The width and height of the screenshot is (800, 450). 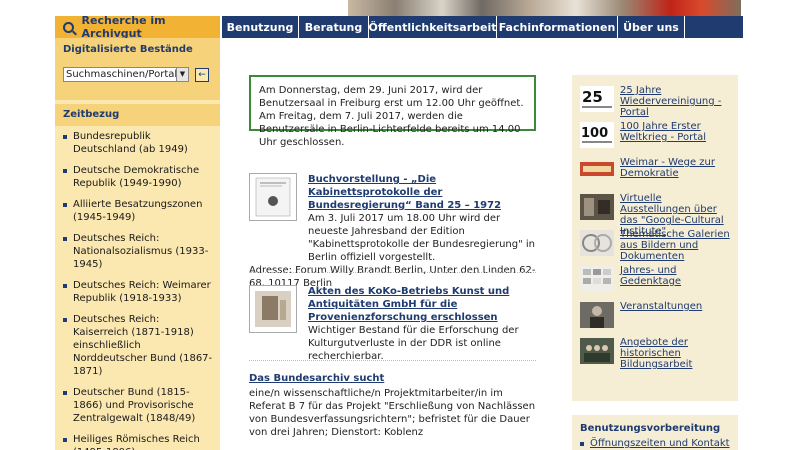 What do you see at coordinates (597, 315) in the screenshot?
I see `event-photo-icon` at bounding box center [597, 315].